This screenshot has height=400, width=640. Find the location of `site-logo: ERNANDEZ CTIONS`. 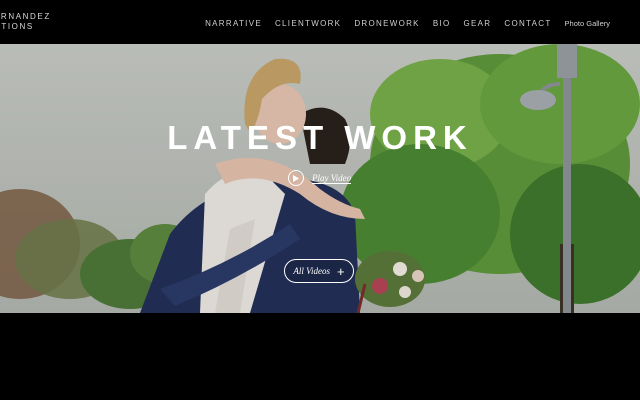

site-logo: ERNANDEZ CTIONS is located at coordinates (25, 22).